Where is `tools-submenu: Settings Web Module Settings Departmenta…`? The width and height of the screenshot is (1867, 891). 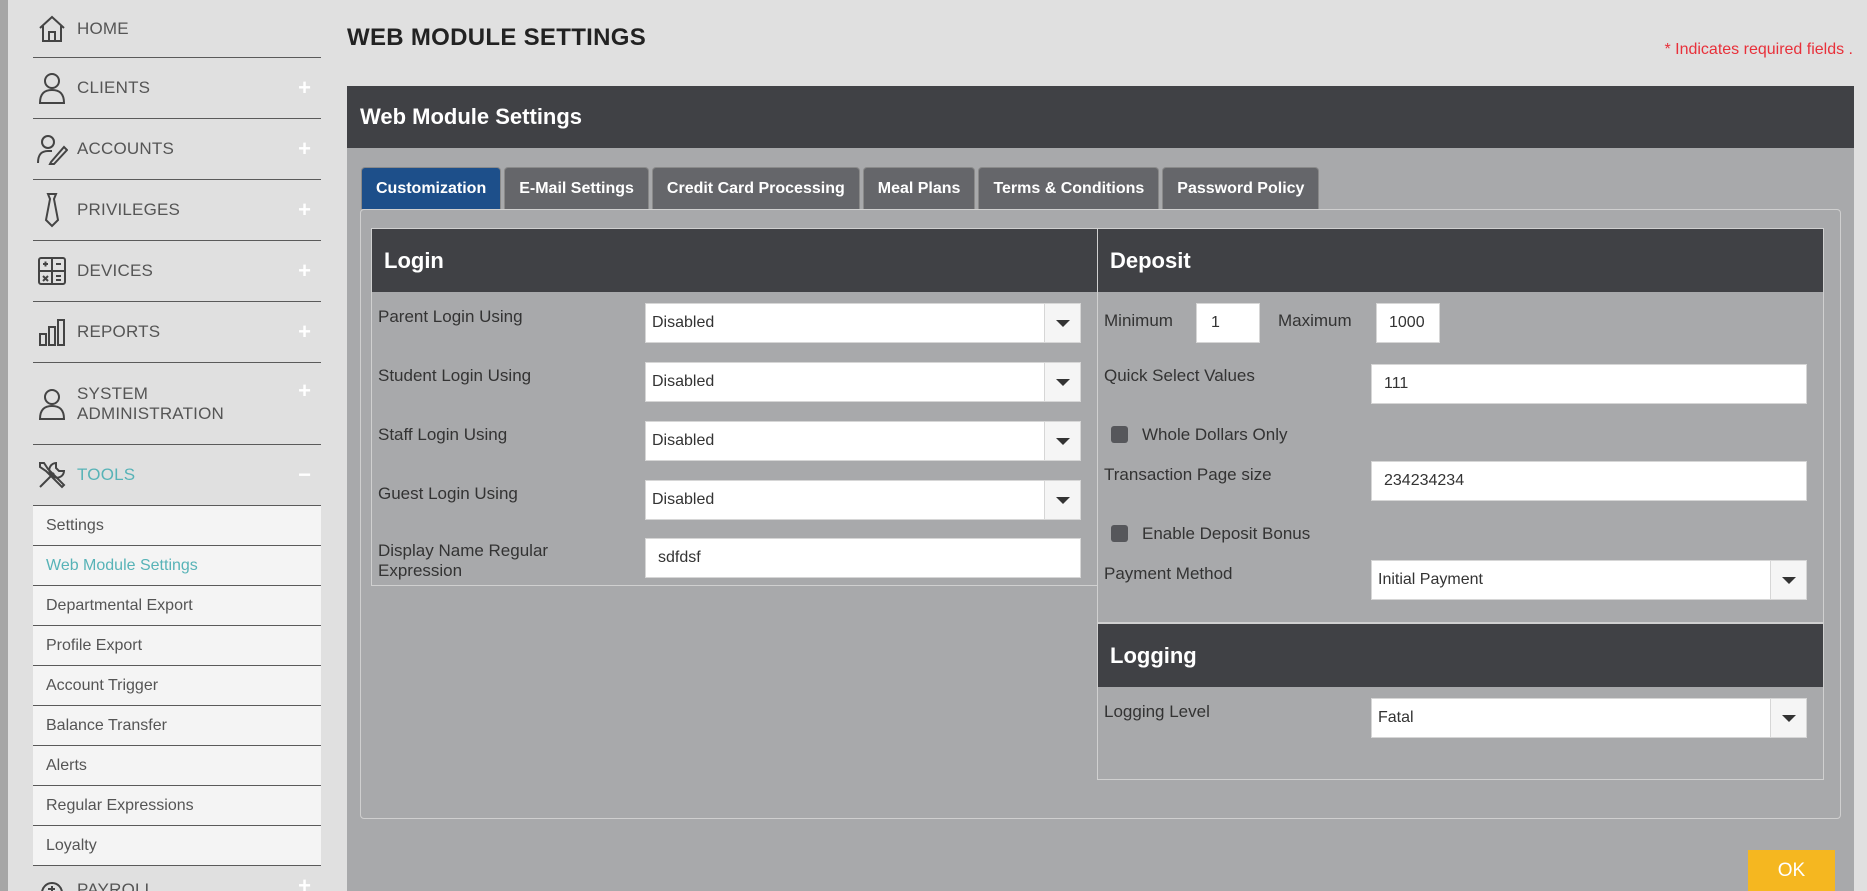 tools-submenu: Settings Web Module Settings Departmenta… is located at coordinates (177, 686).